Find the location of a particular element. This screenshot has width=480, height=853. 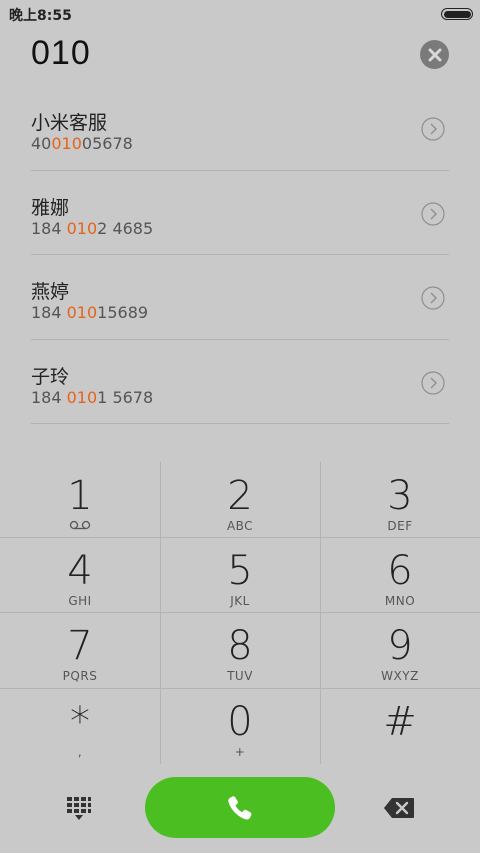

contact-result: 子玲 184 0101 5678 is located at coordinates (240, 382).